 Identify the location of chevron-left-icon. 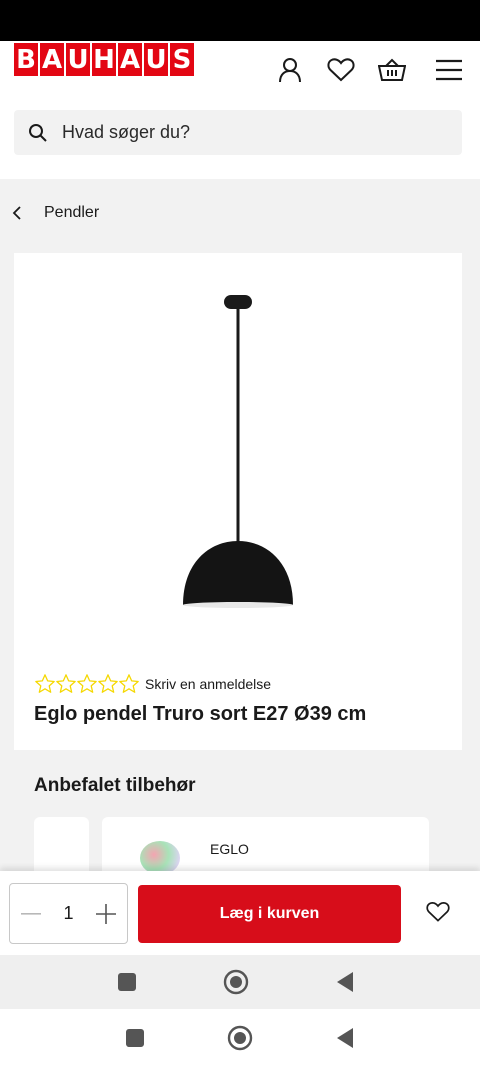
(20, 213).